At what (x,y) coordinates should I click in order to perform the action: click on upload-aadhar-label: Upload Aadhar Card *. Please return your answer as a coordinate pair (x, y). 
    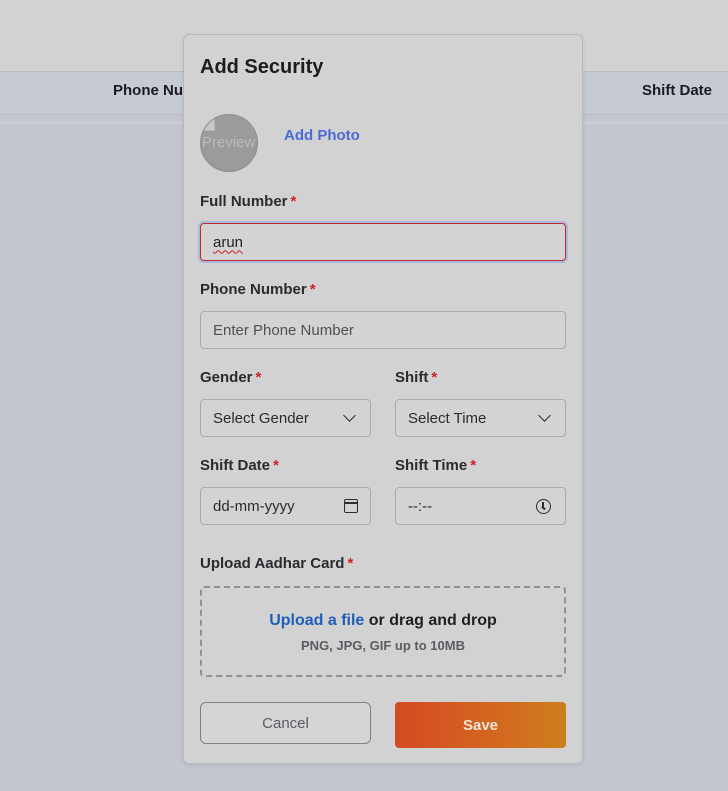
    Looking at the image, I should click on (277, 563).